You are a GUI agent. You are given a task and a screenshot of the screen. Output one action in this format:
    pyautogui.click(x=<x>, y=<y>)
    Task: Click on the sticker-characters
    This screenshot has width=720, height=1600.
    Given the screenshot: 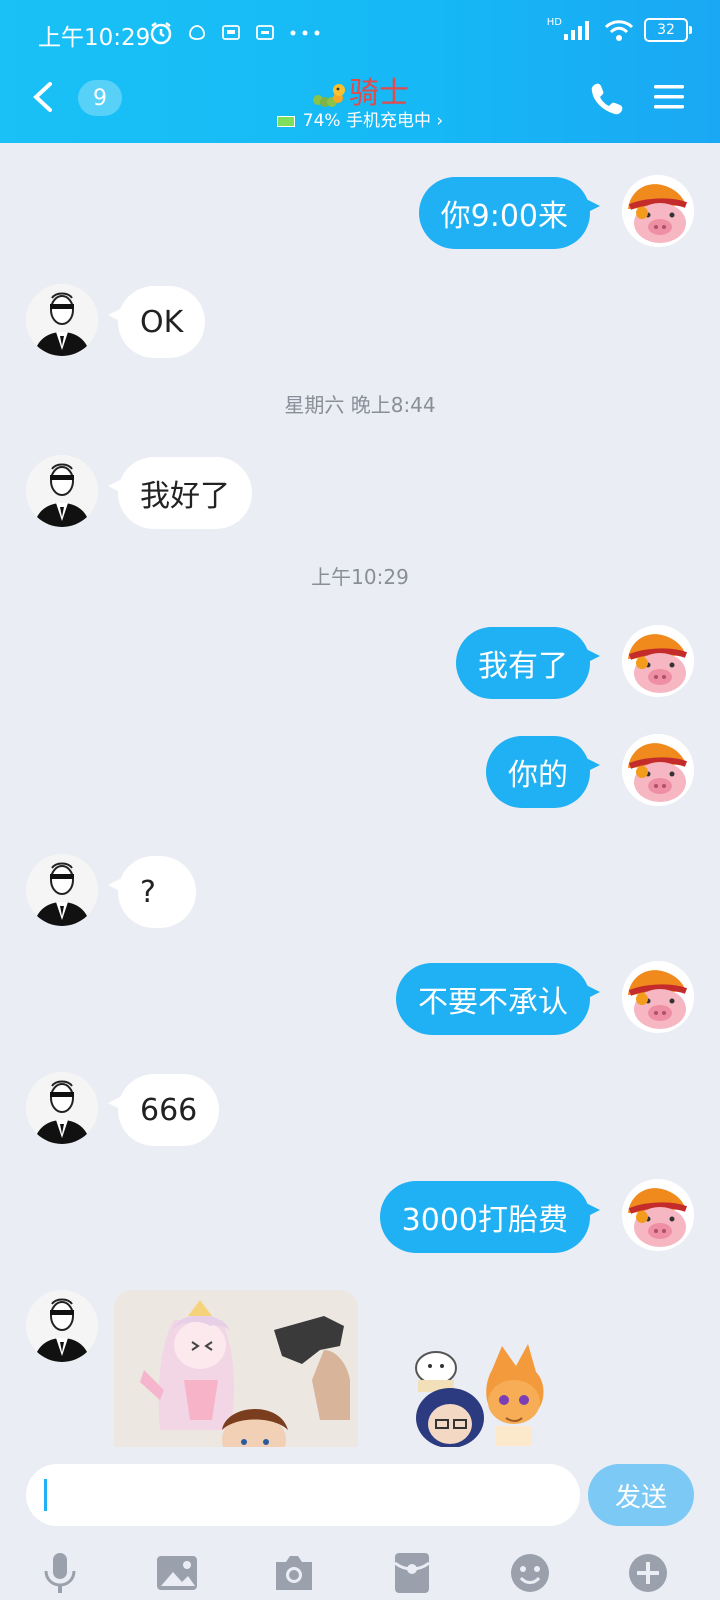 What is the action you would take?
    pyautogui.click(x=493, y=1395)
    